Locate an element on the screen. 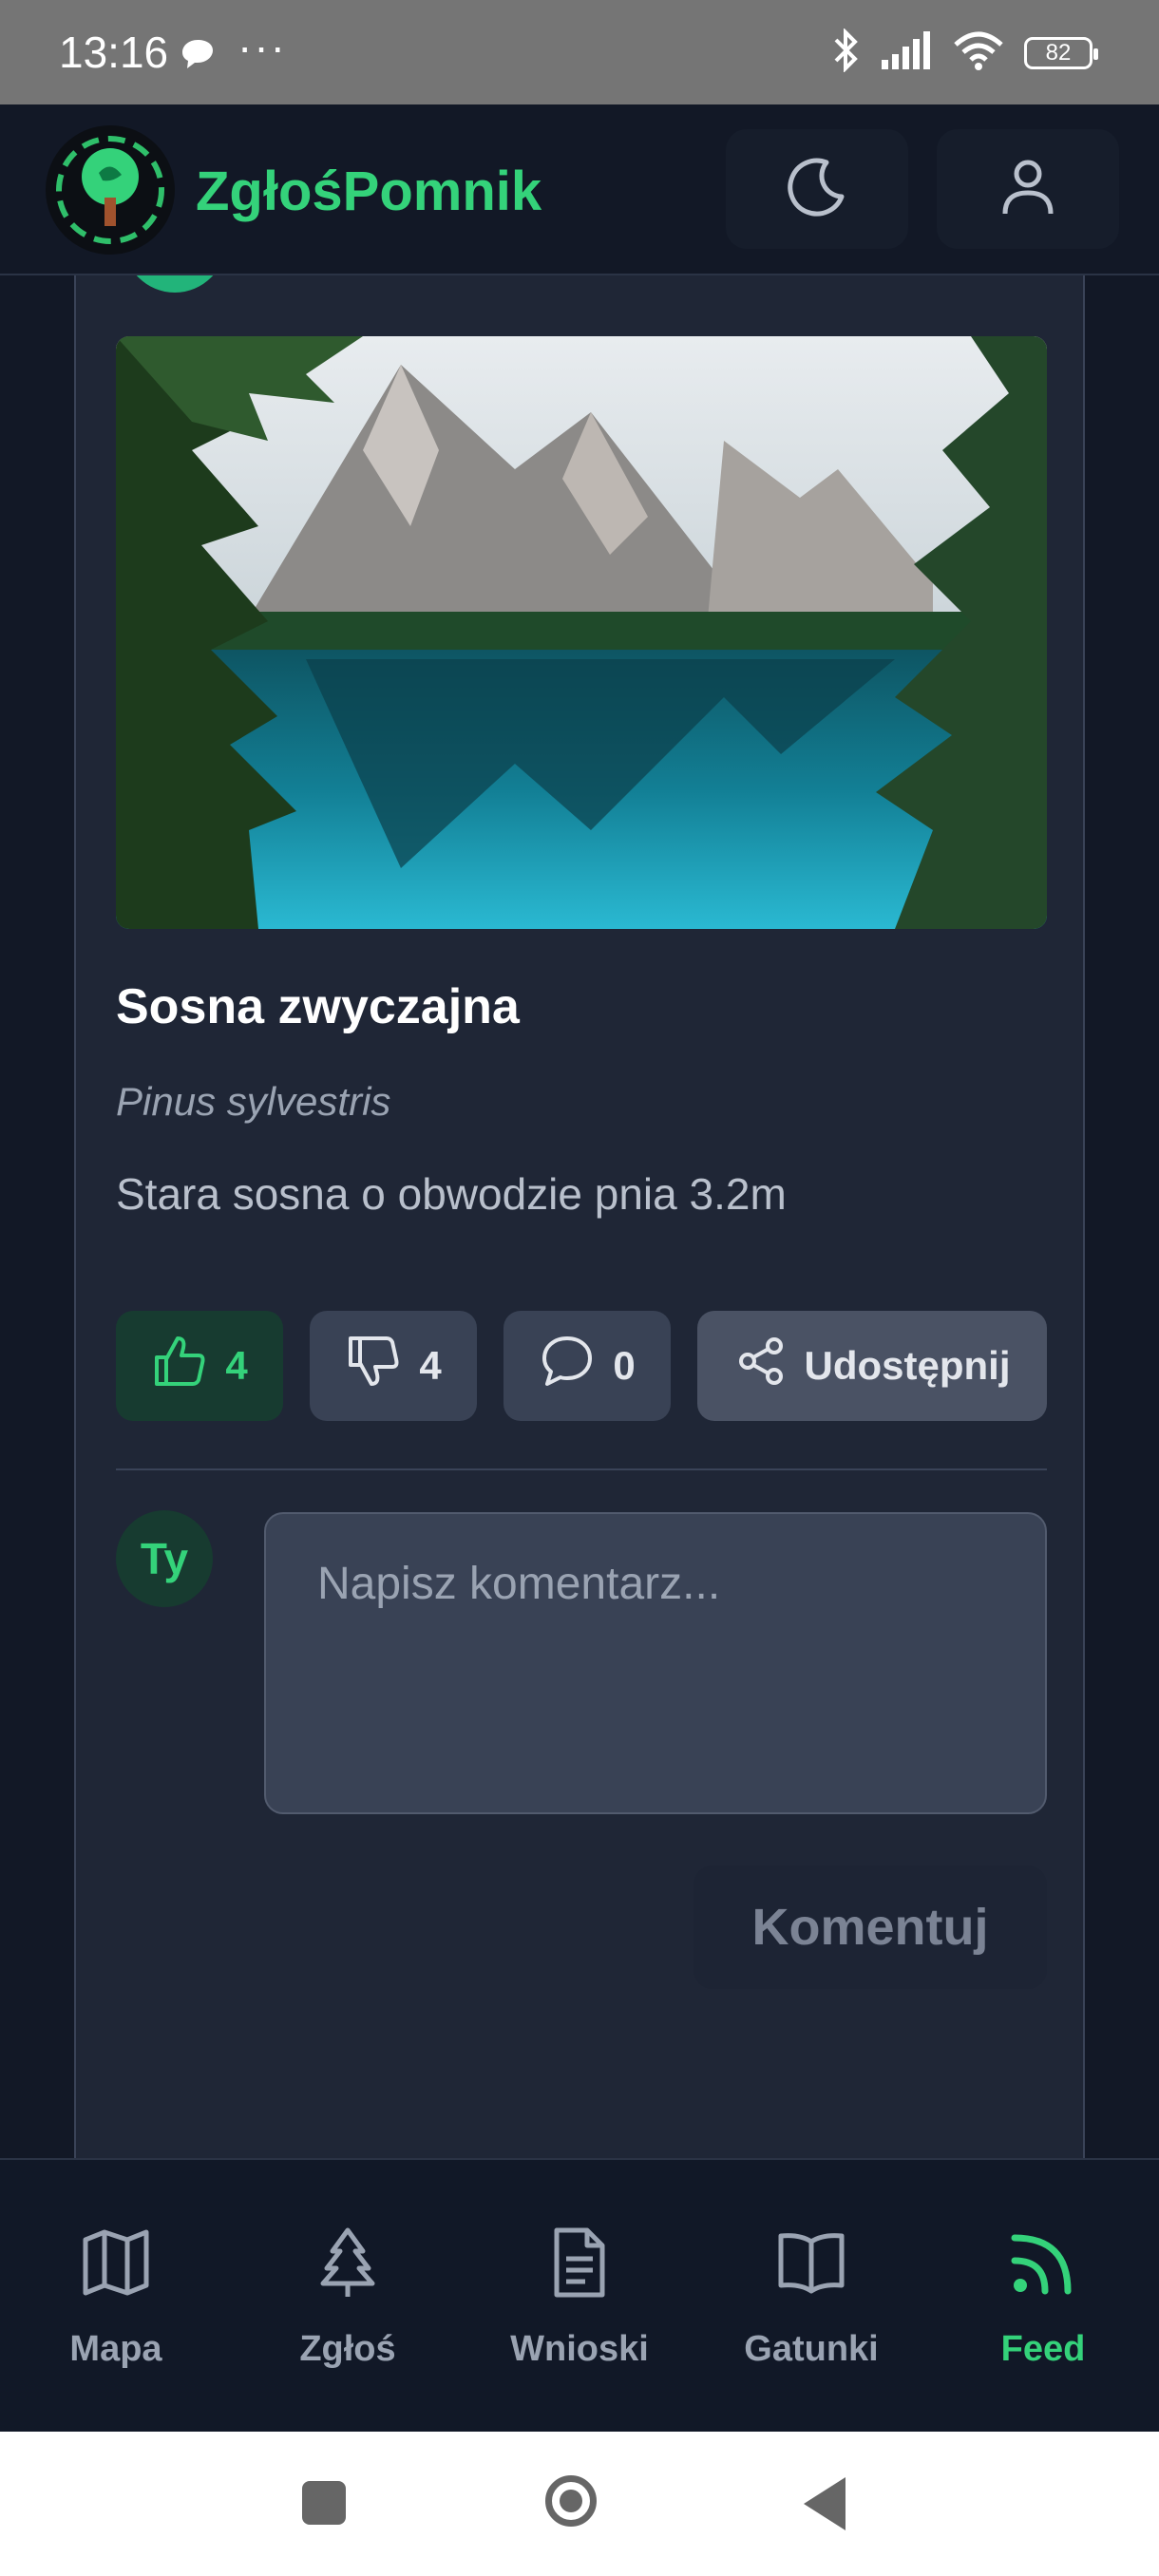 The image size is (1159, 2576). nav-label: Gatunki is located at coordinates (811, 2349).